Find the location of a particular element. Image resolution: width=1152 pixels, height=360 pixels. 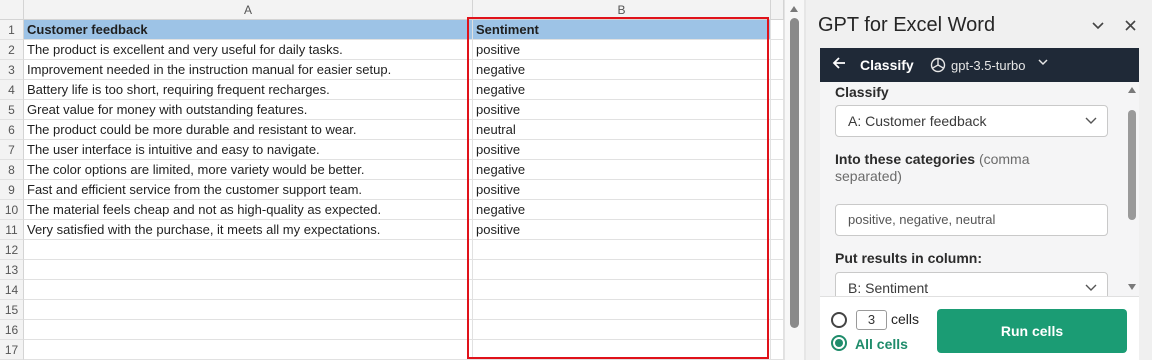

column-header-c is located at coordinates (777, 10).